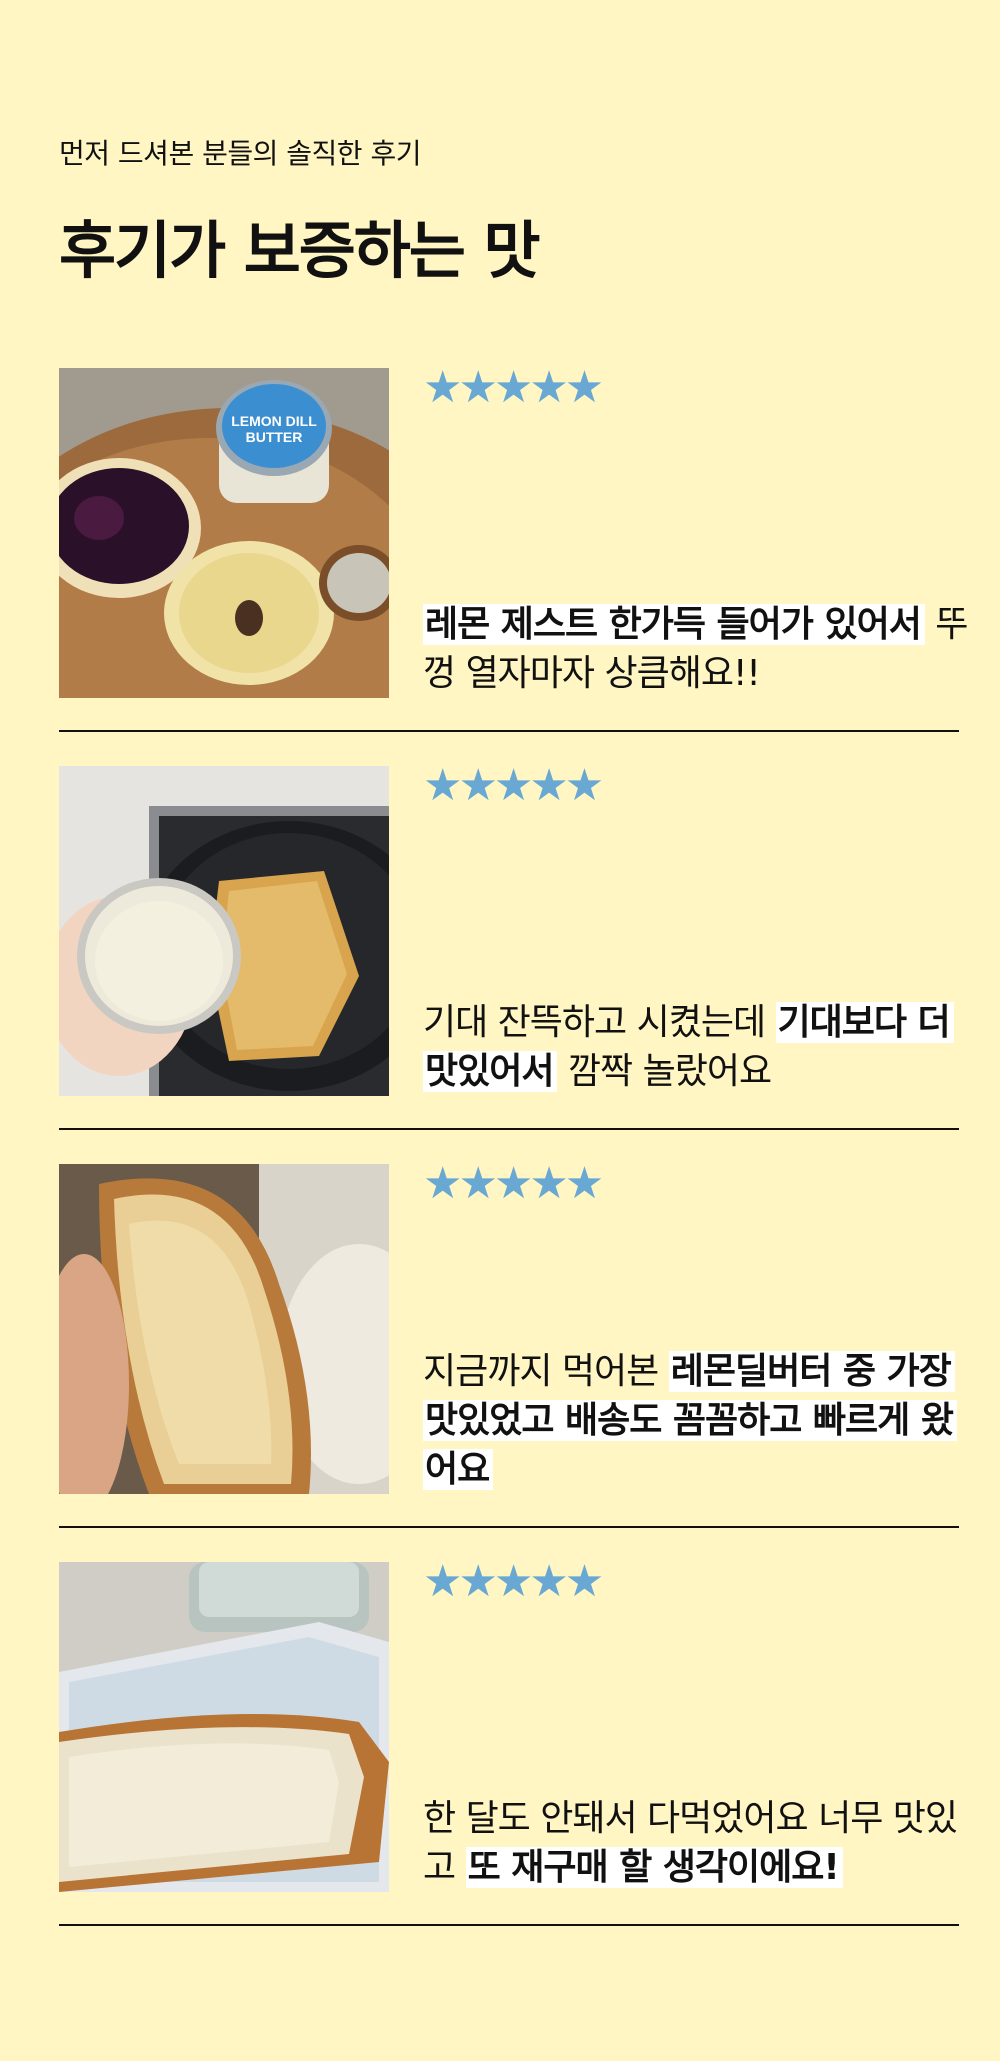 The image size is (1000, 2061). What do you see at coordinates (654, 1867) in the screenshot?
I see `review-highlight: 또 재구매 할 생각이에요!` at bounding box center [654, 1867].